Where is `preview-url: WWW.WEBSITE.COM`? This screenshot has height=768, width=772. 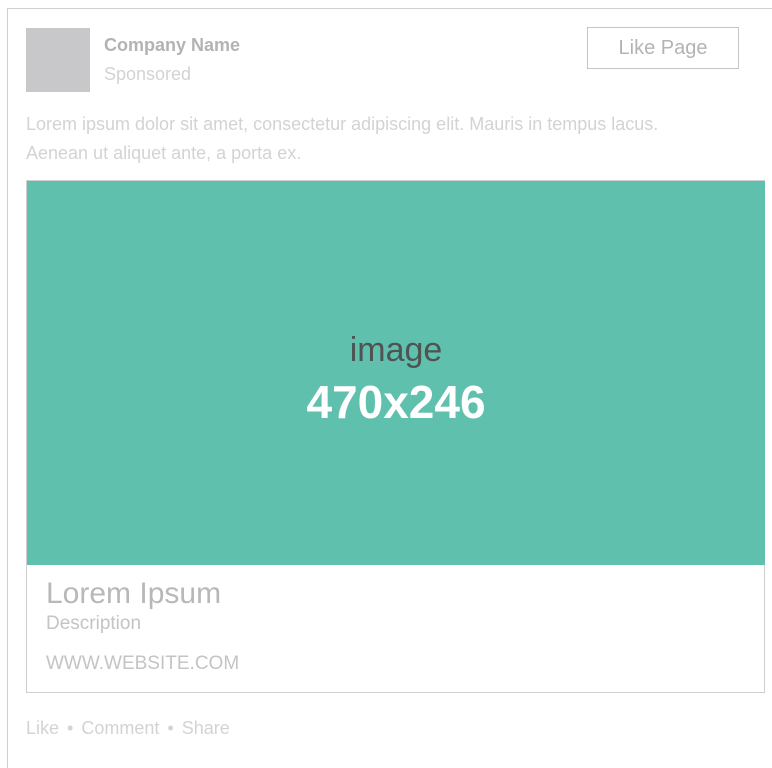 preview-url: WWW.WEBSITE.COM is located at coordinates (143, 663).